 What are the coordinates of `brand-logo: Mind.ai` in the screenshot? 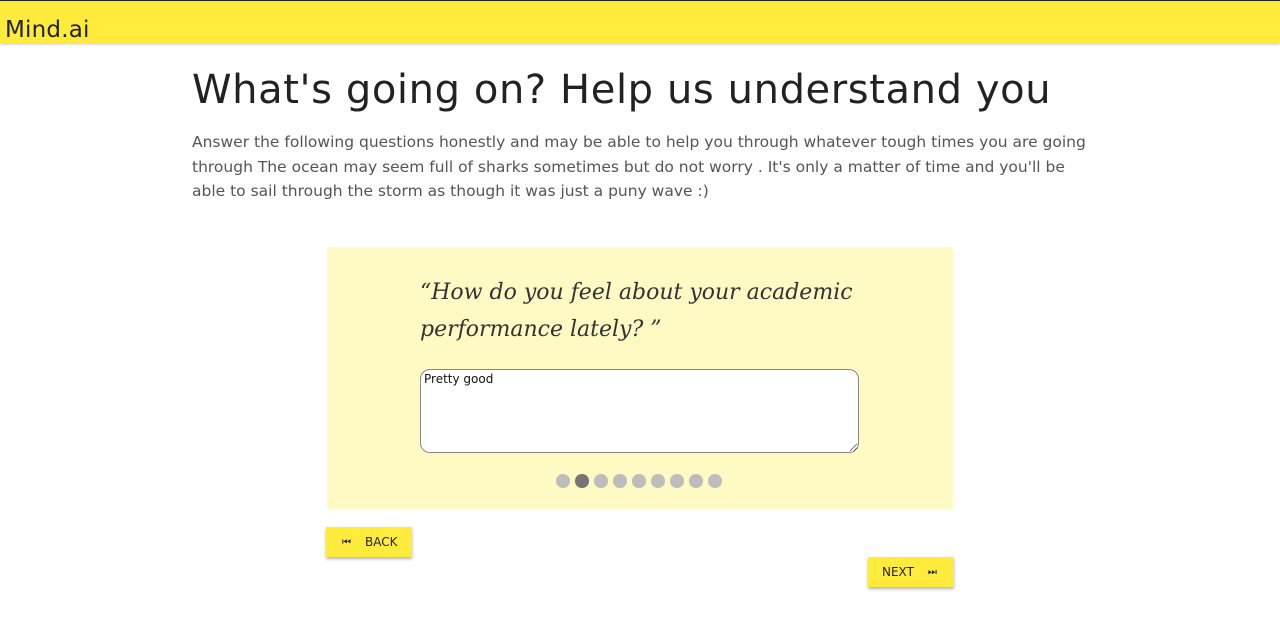 It's located at (47, 30).